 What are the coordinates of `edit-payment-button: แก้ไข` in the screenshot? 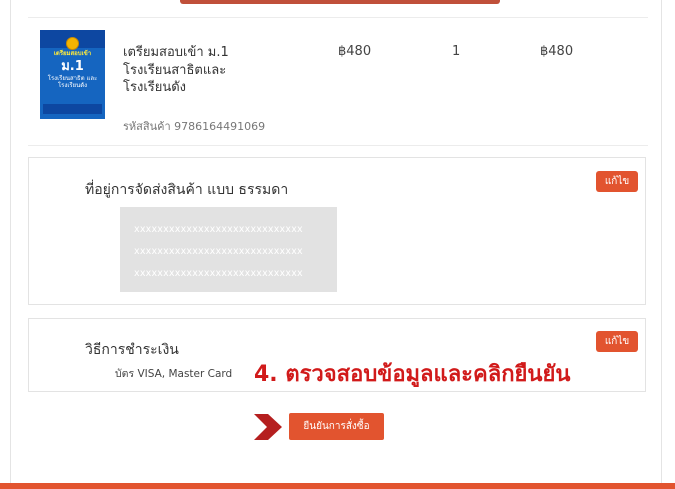 It's located at (617, 341).